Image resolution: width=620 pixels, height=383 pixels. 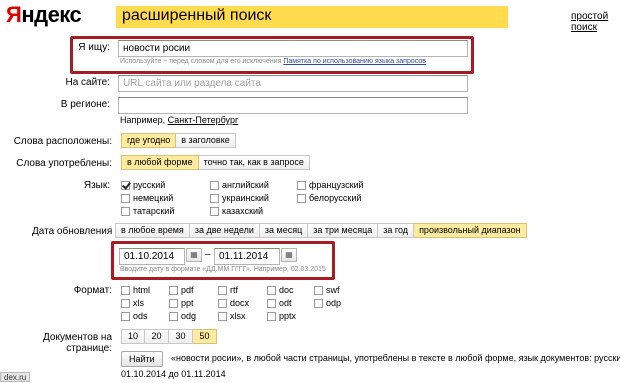 I want to click on checkbox-label: белорусский, so click(x=335, y=198).